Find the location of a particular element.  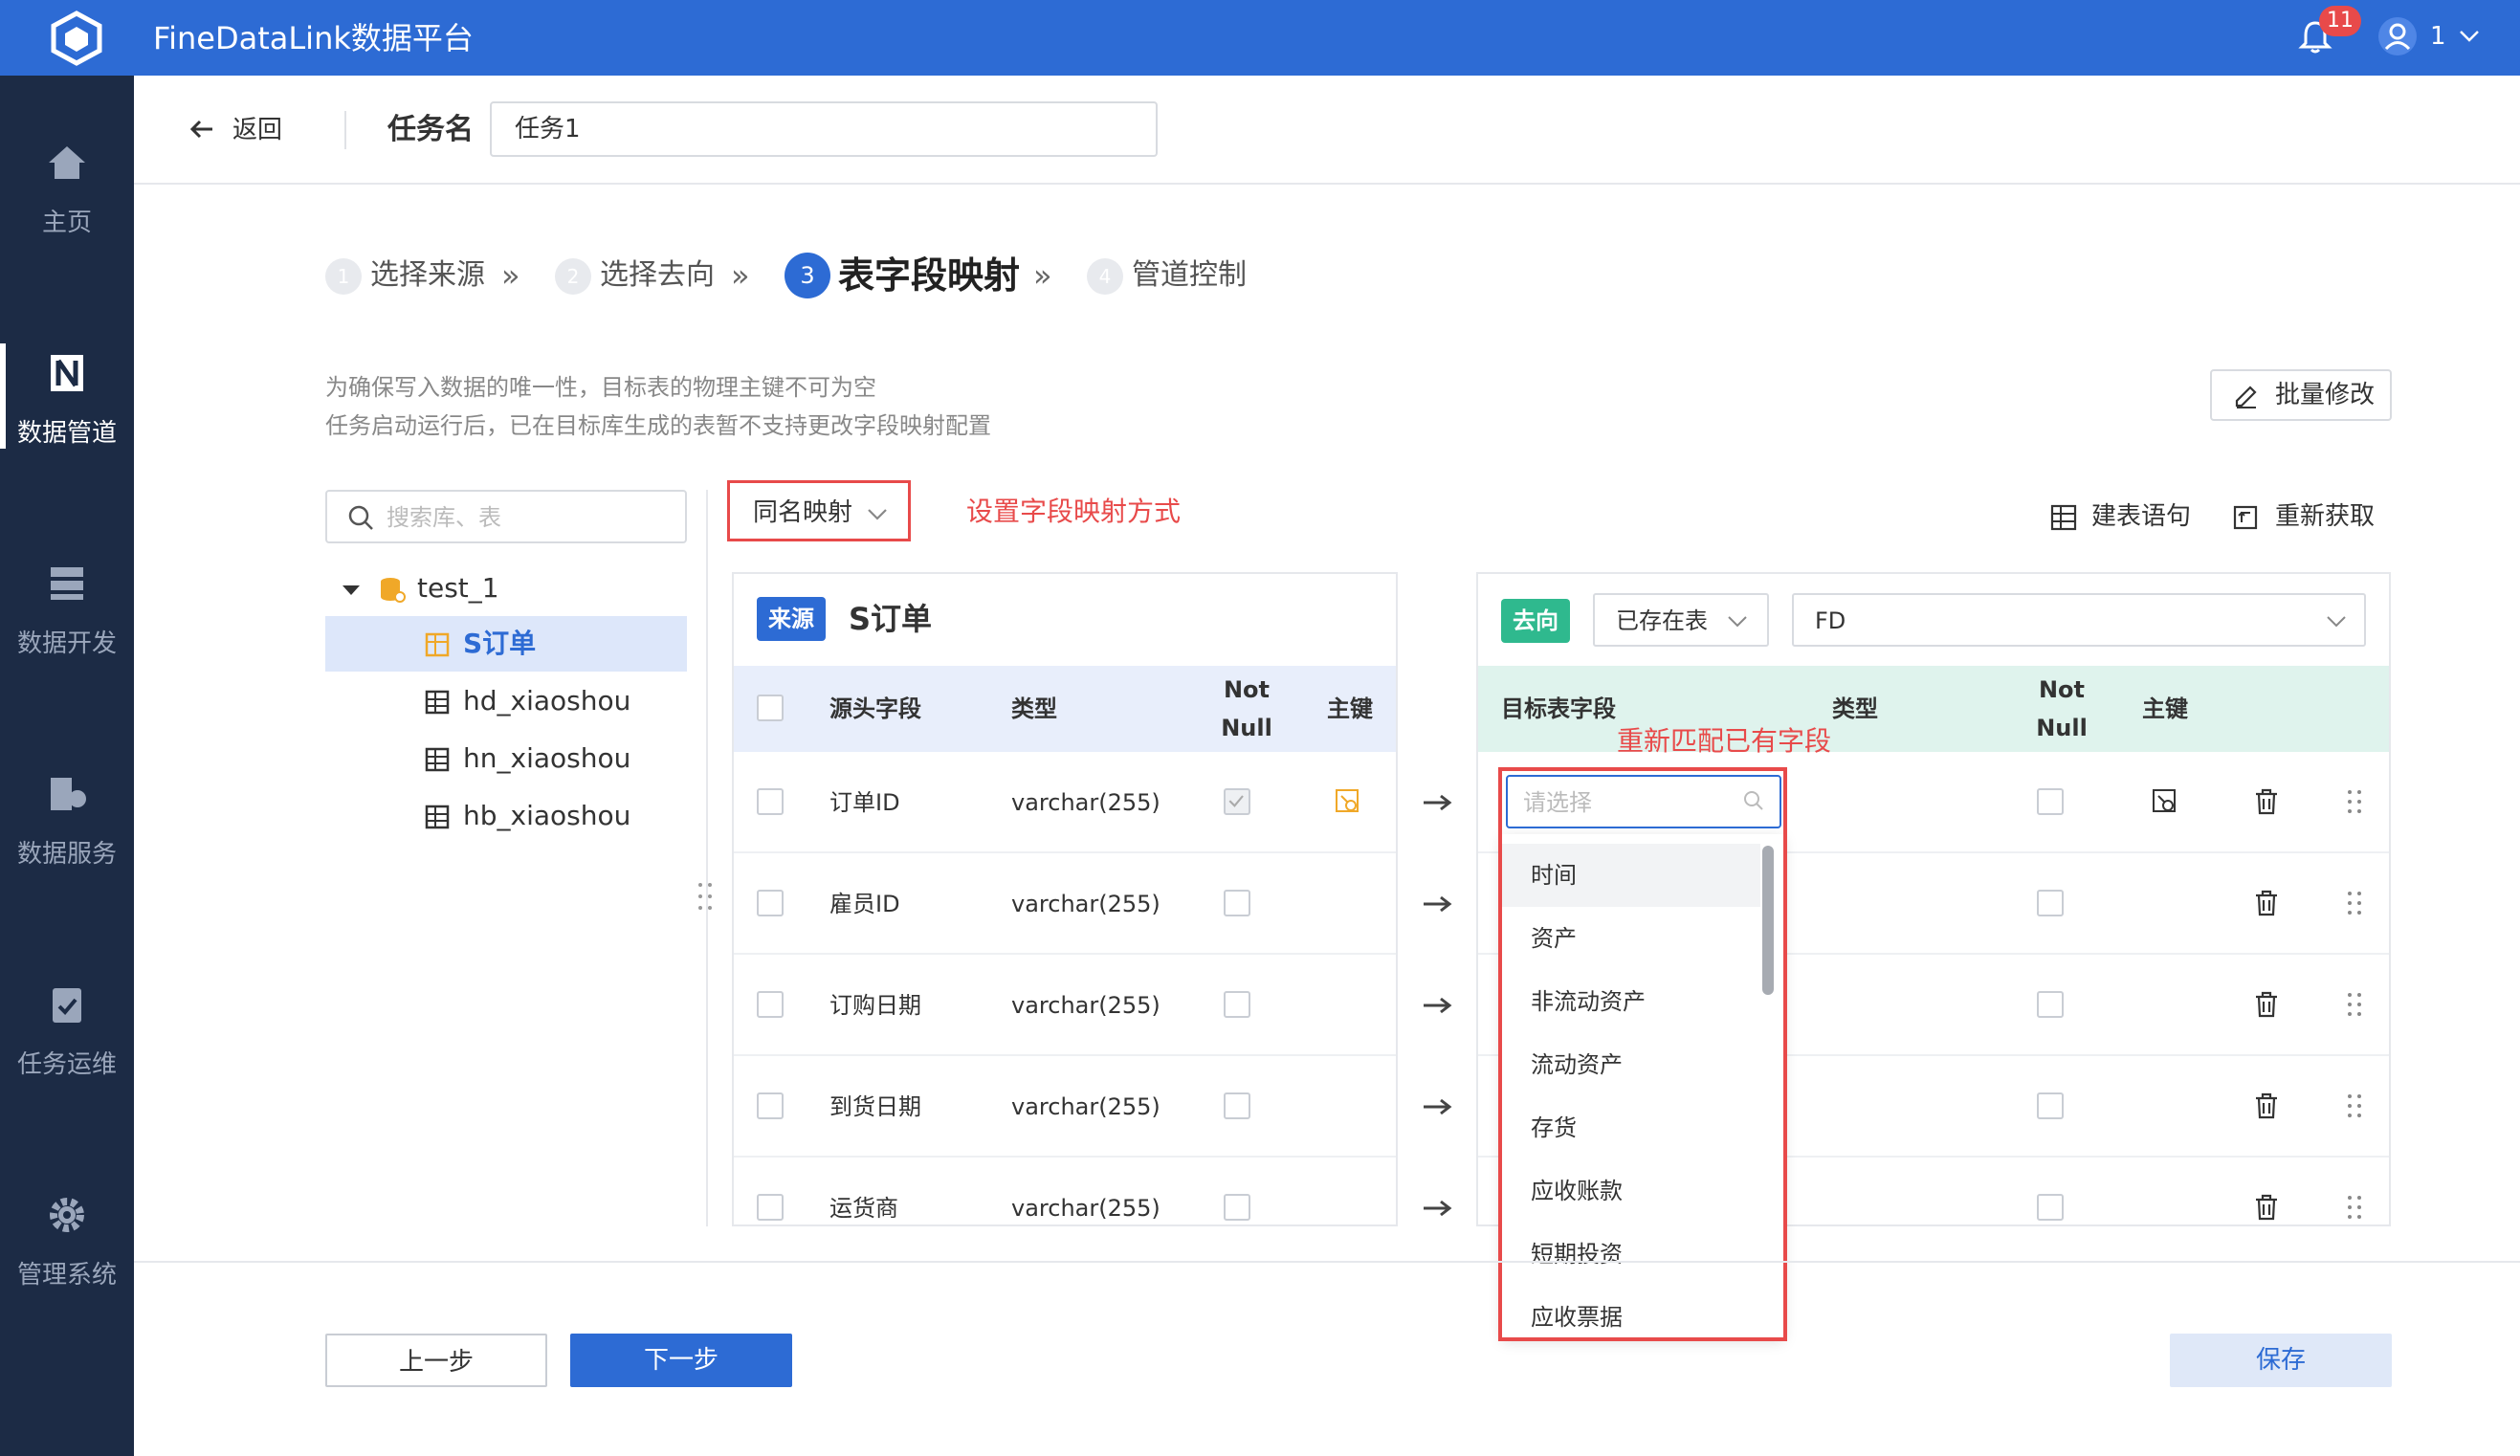

col-not-null-2: Null is located at coordinates (2062, 728).